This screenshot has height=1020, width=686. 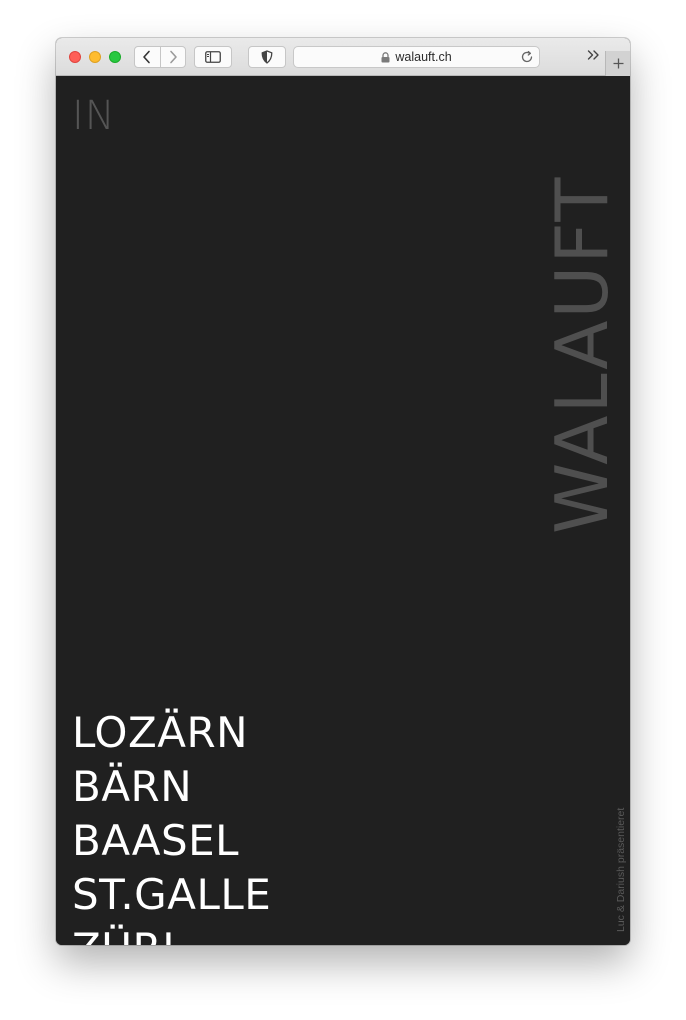 I want to click on reload-icon, so click(x=527, y=57).